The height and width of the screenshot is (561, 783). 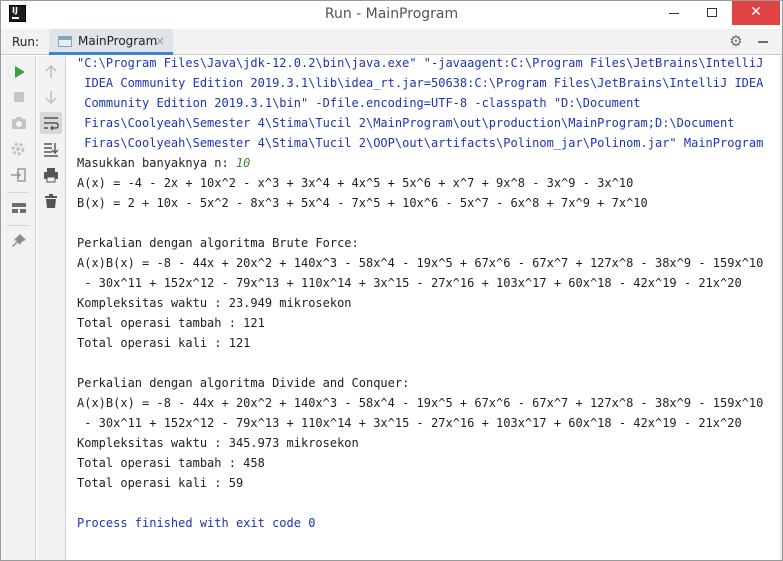 I want to click on scroll-to-end-icon, so click(x=51, y=150).